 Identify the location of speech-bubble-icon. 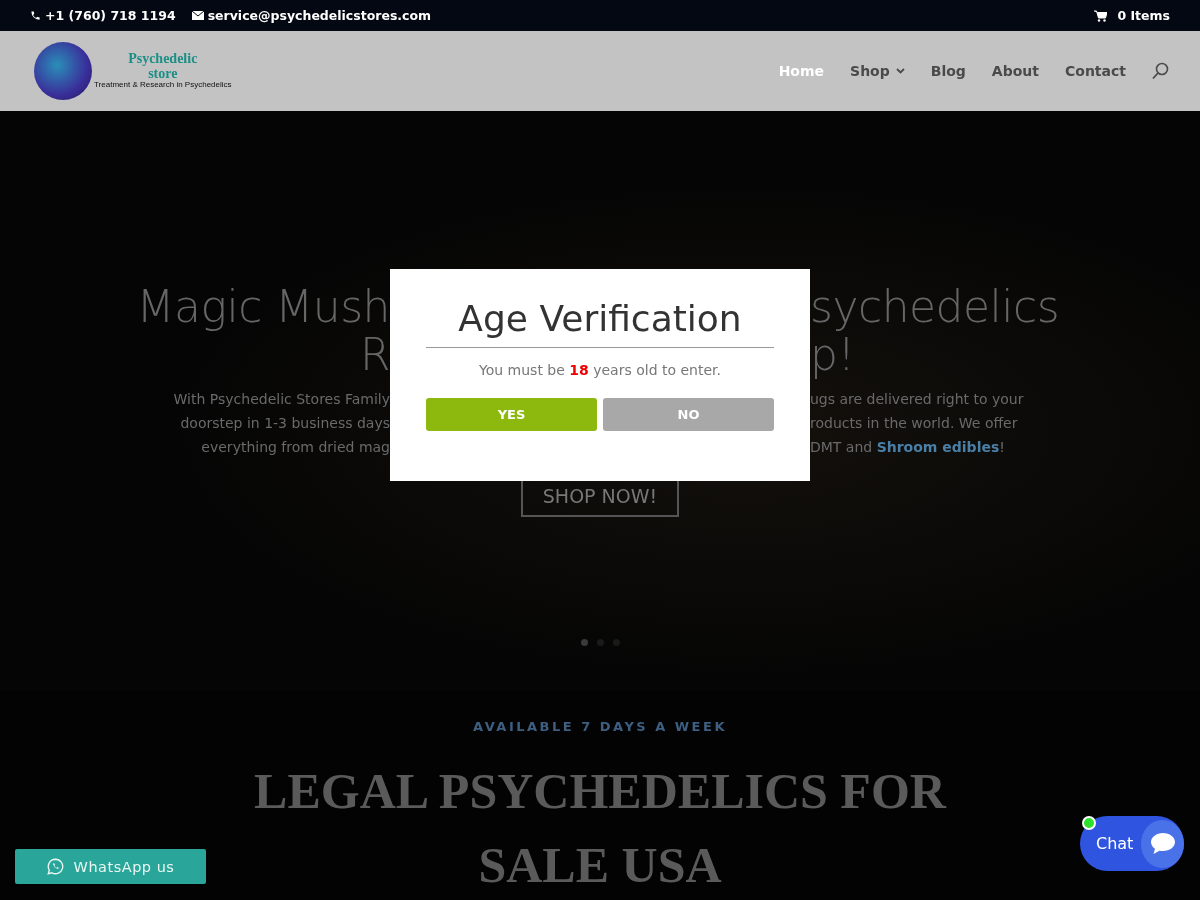
(1162, 843).